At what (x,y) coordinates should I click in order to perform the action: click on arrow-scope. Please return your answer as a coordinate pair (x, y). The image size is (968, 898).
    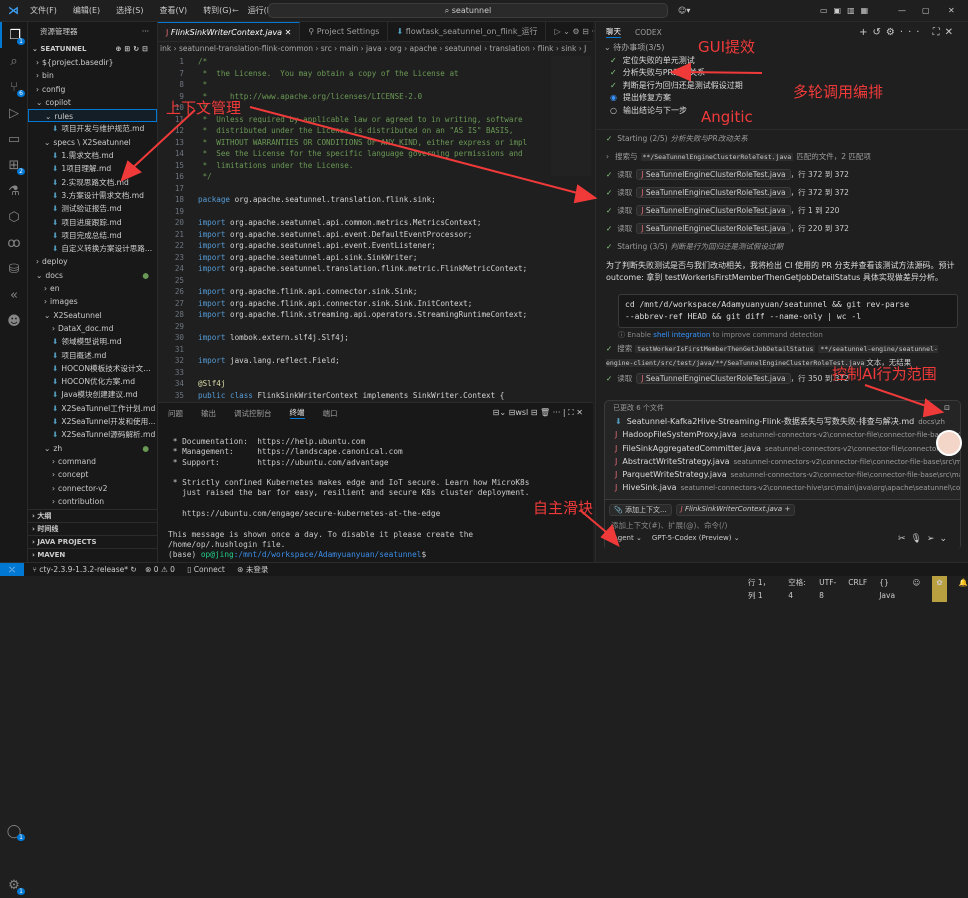
    Looking at the image, I should click on (898, 396).